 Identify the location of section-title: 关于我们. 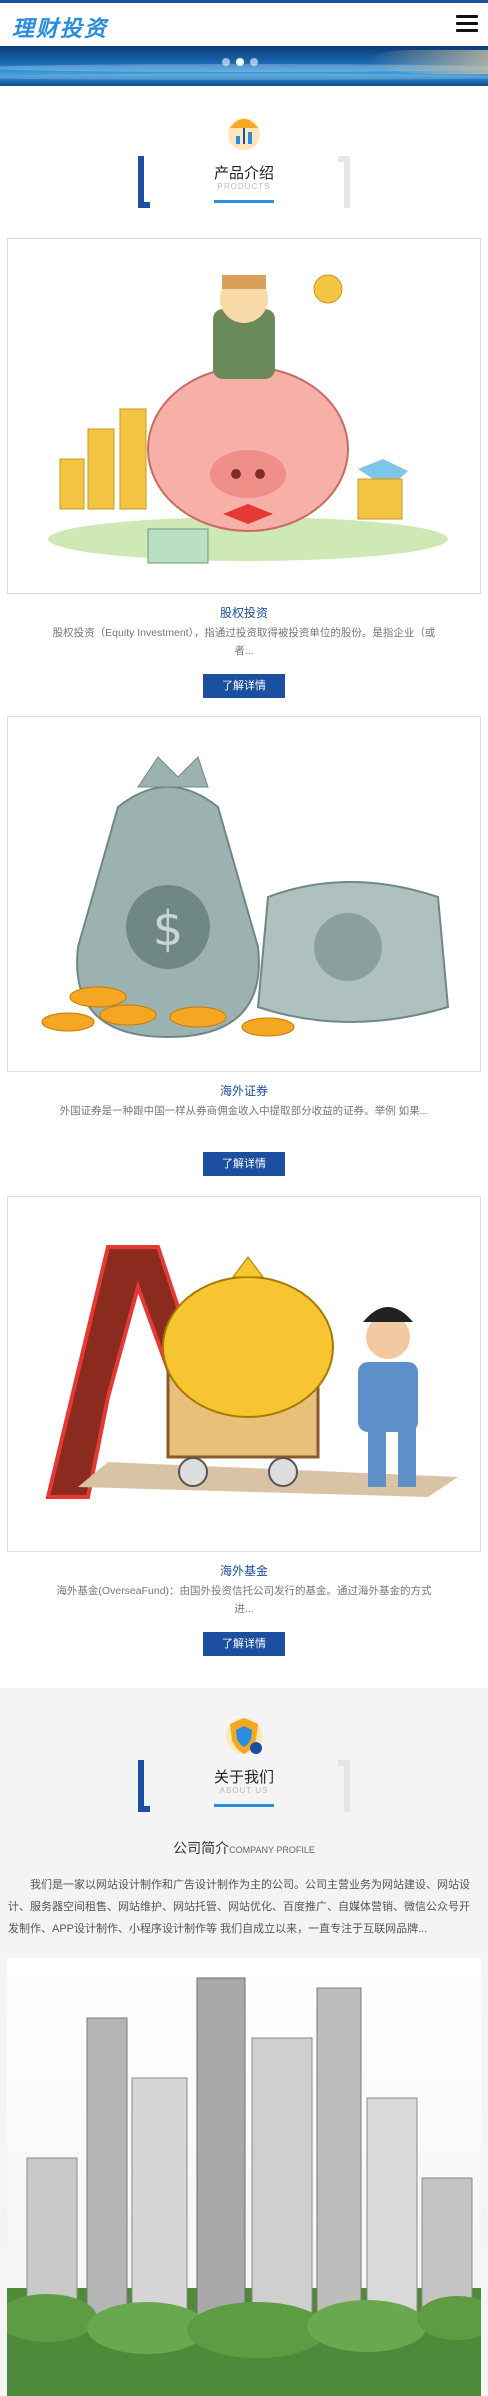
(243, 1777).